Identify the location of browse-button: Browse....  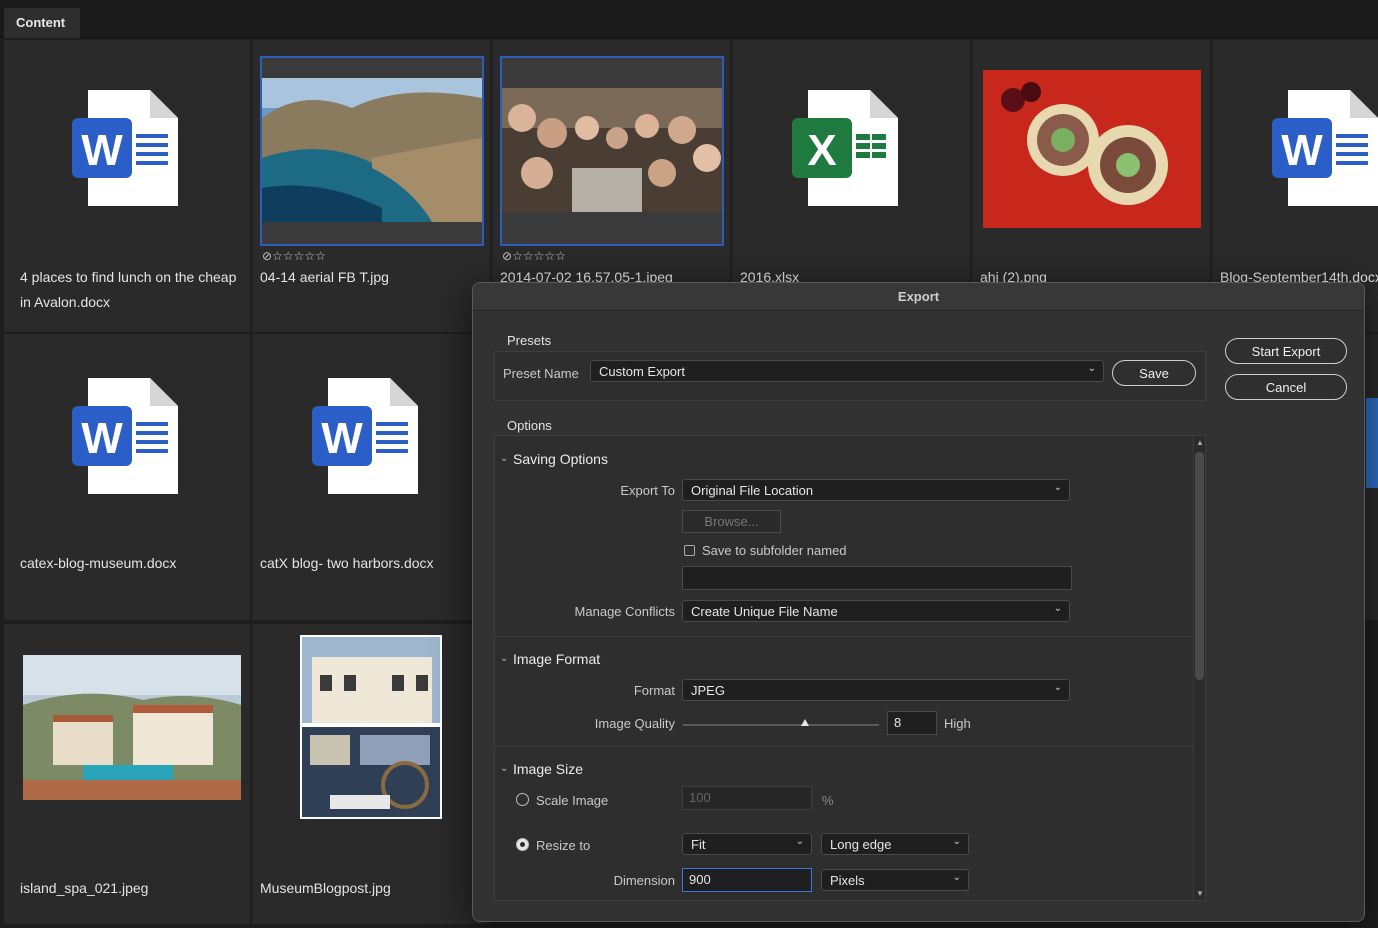
(731, 521).